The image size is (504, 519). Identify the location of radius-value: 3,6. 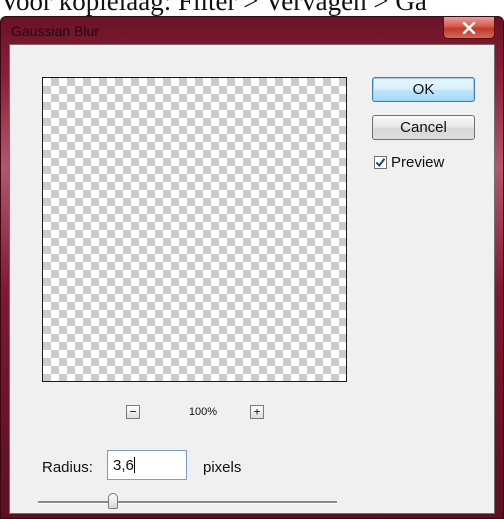
(123, 465).